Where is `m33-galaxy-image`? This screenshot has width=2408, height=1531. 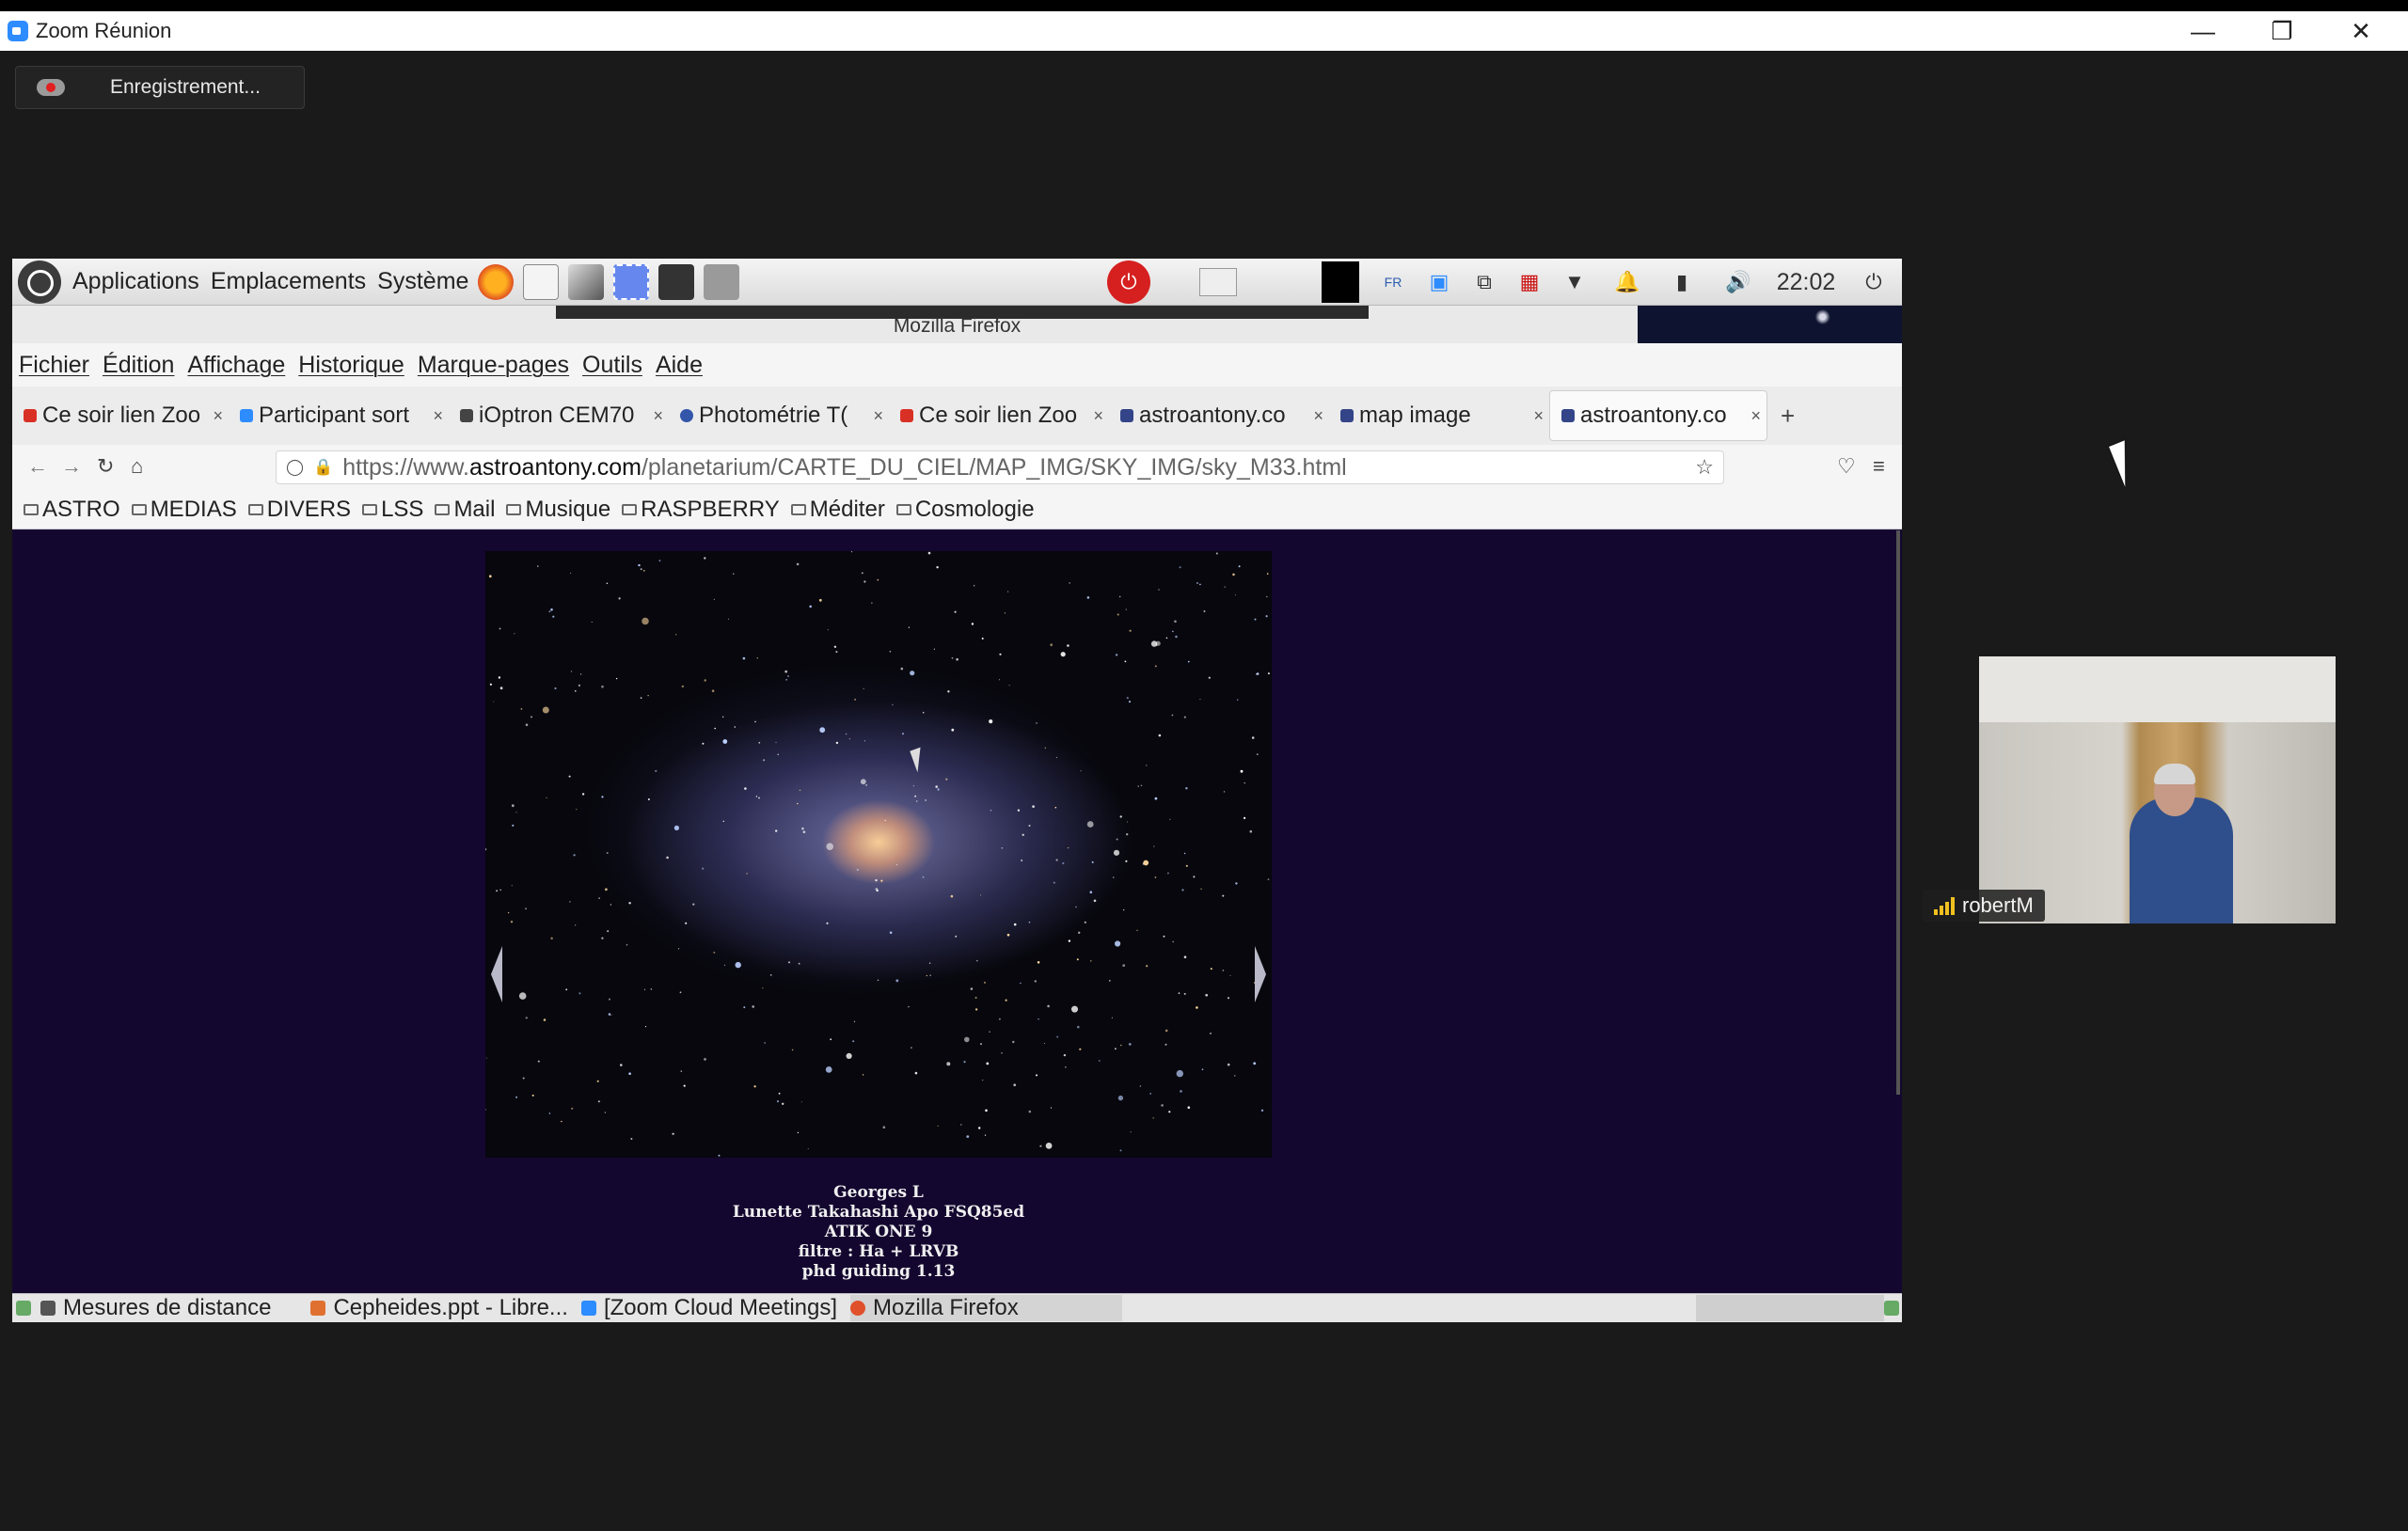
m33-galaxy-image is located at coordinates (879, 854).